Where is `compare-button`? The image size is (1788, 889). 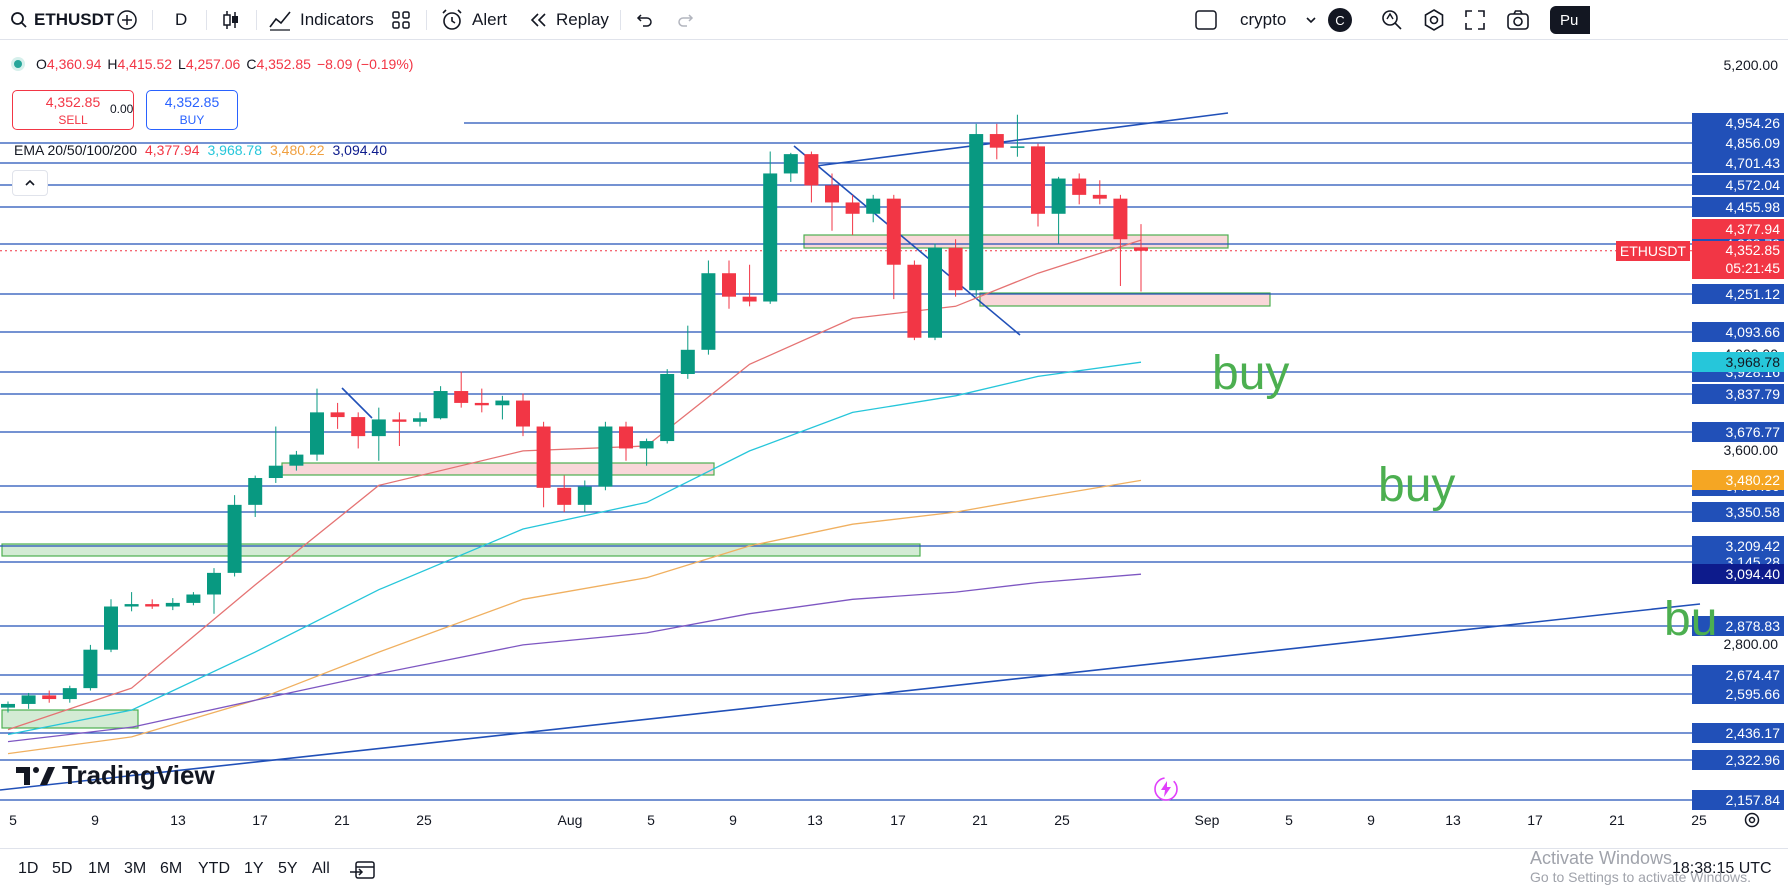 compare-button is located at coordinates (127, 20).